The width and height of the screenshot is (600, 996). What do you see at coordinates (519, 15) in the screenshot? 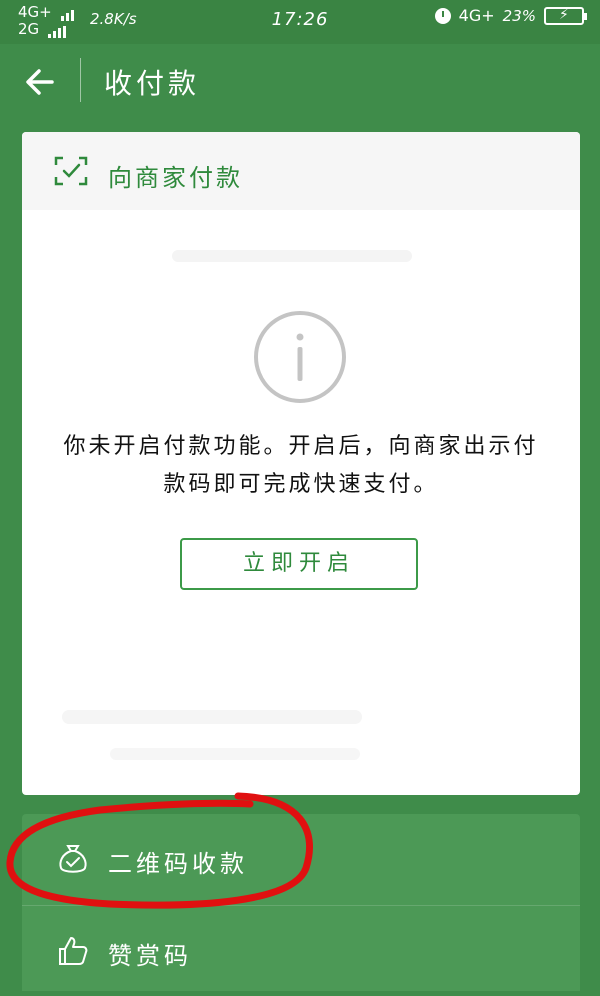
I see `battery-percent: 23%` at bounding box center [519, 15].